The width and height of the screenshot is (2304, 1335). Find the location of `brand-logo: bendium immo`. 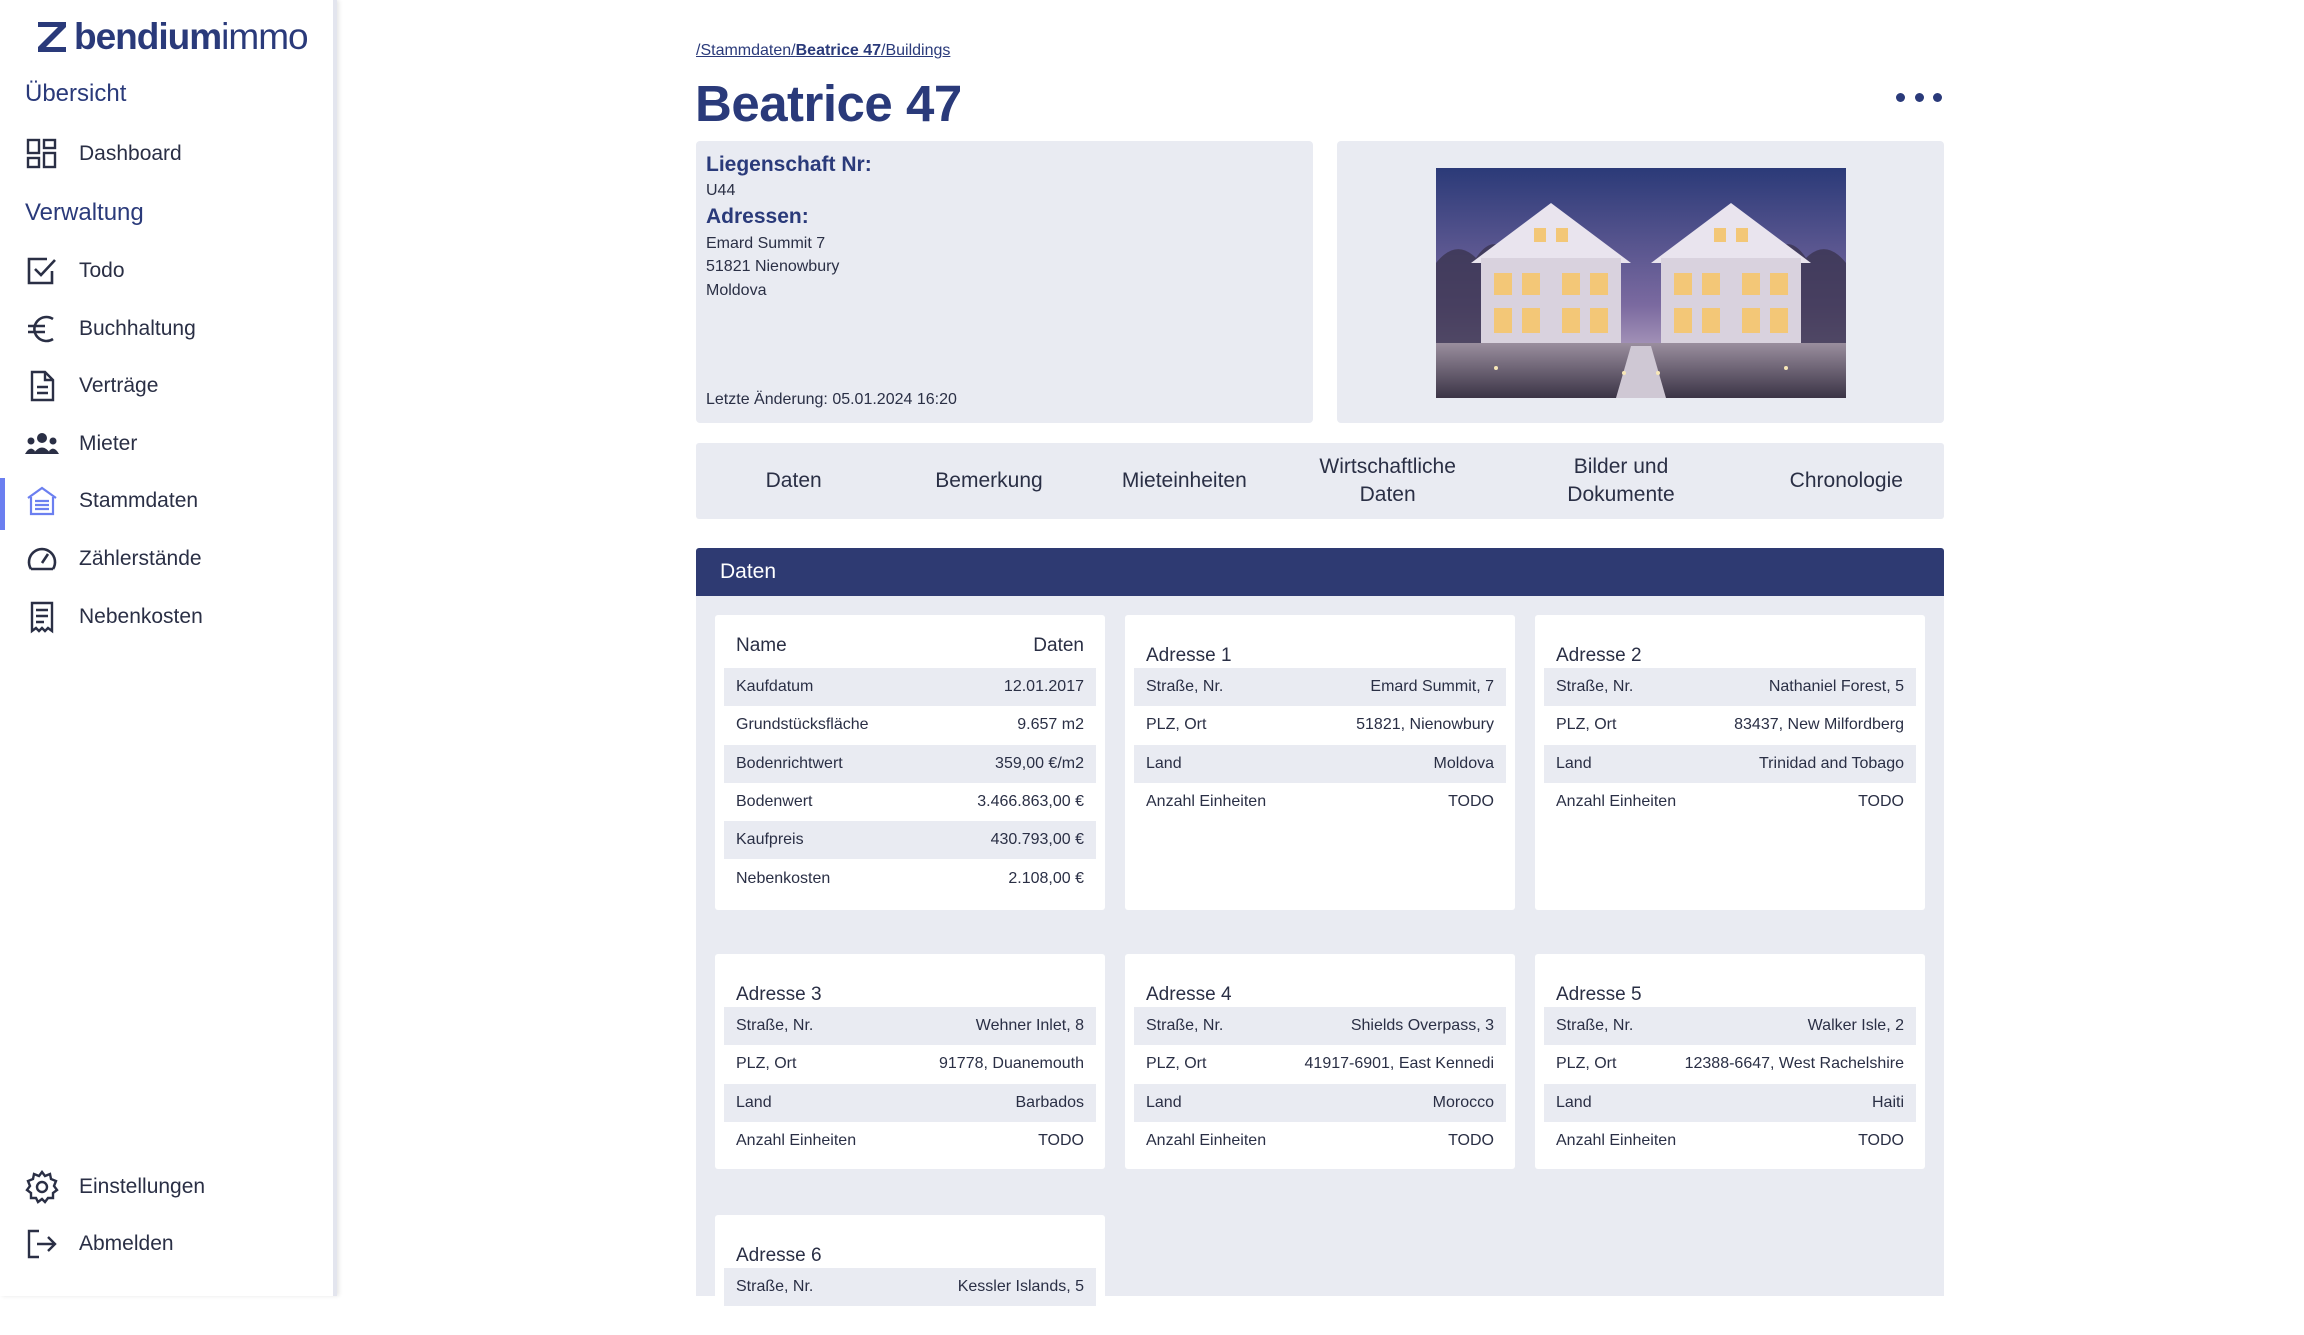

brand-logo: bendium immo is located at coordinates (172, 37).